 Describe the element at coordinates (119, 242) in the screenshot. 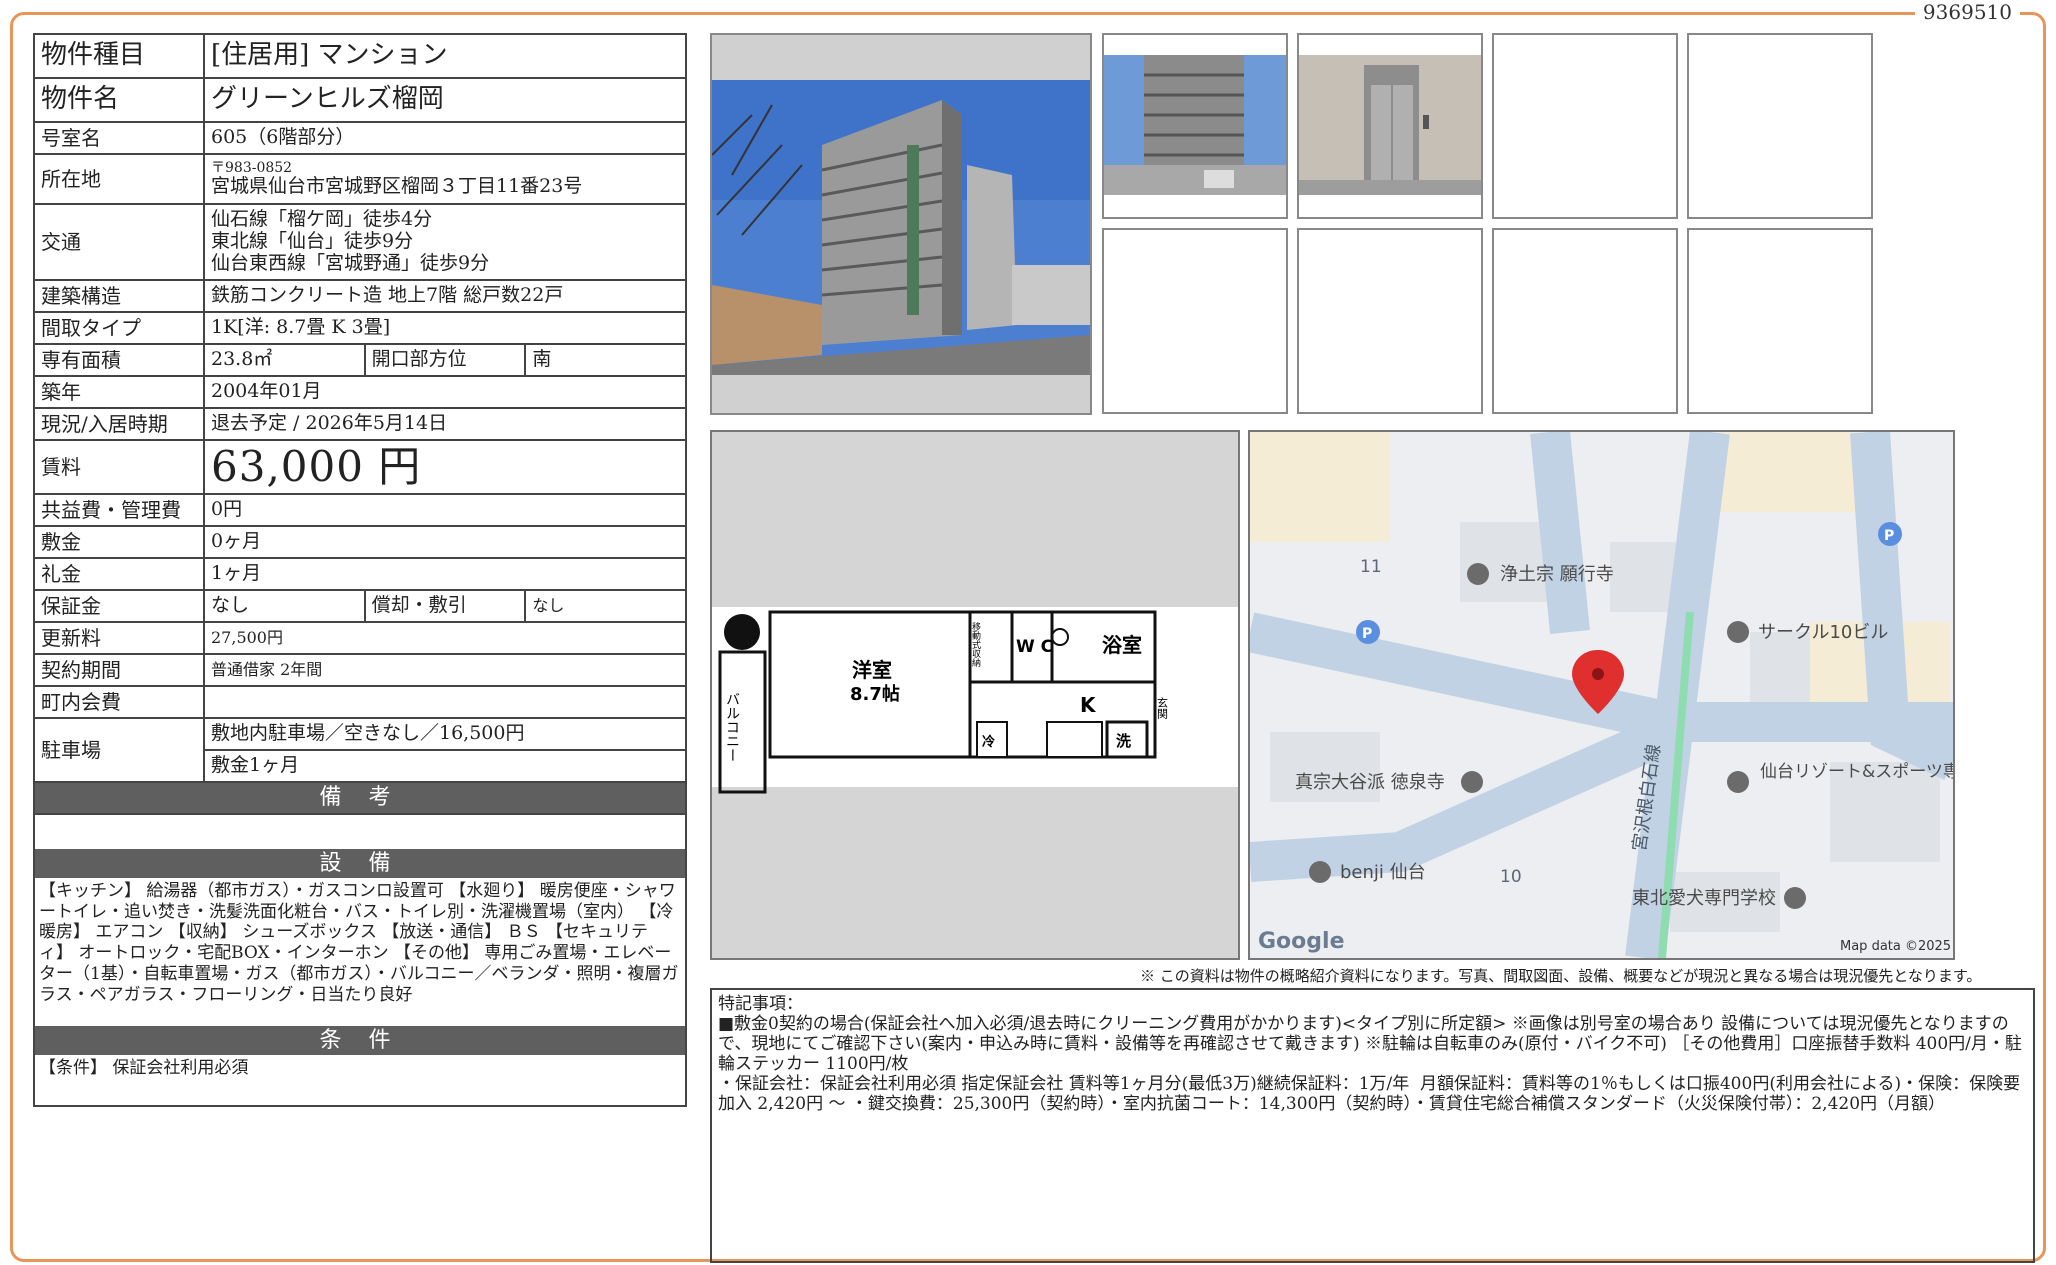

I see `transport-label: 交通` at that location.